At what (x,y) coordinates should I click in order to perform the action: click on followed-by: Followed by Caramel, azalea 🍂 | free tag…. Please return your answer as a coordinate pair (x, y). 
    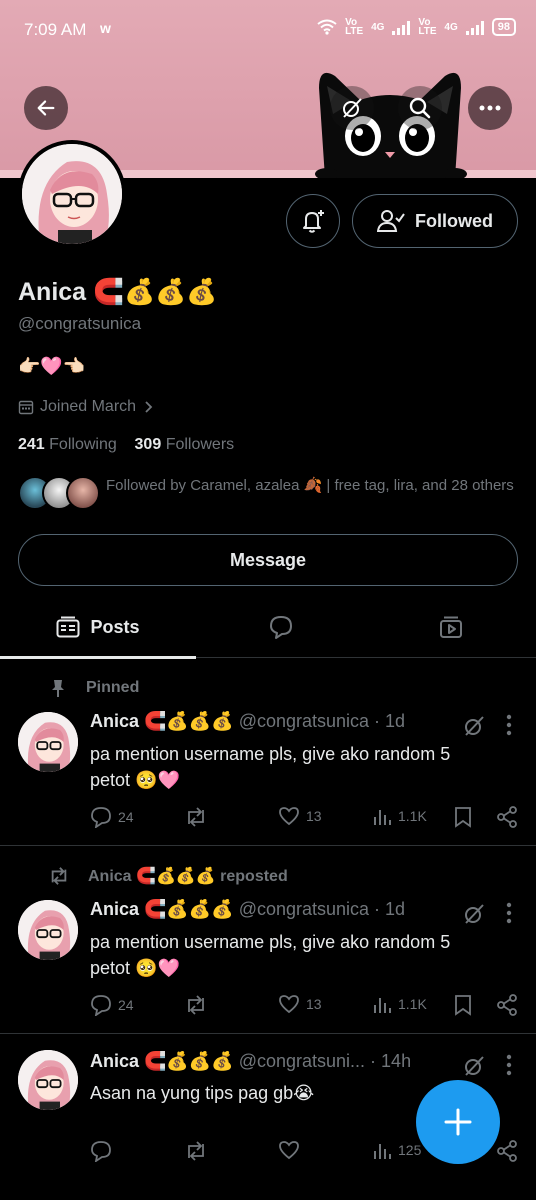
    Looking at the image, I should click on (268, 493).